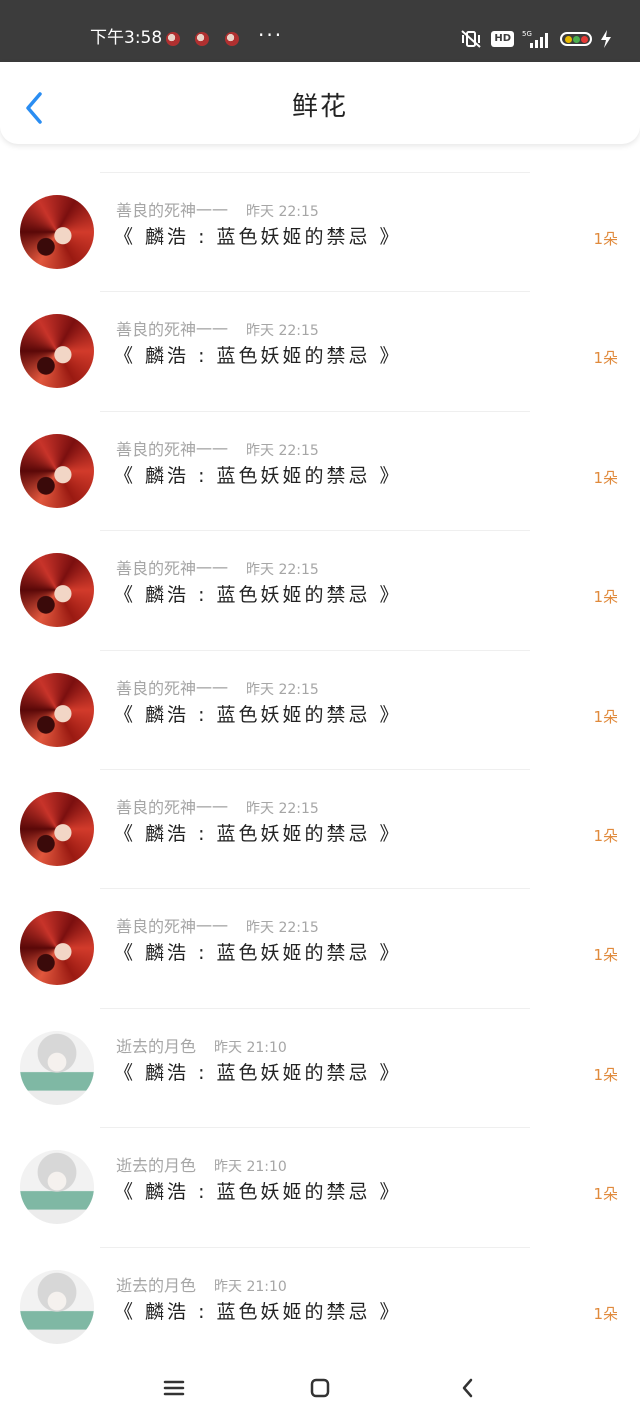 This screenshot has height=1422, width=640. I want to click on home-square-icon, so click(320, 1388).